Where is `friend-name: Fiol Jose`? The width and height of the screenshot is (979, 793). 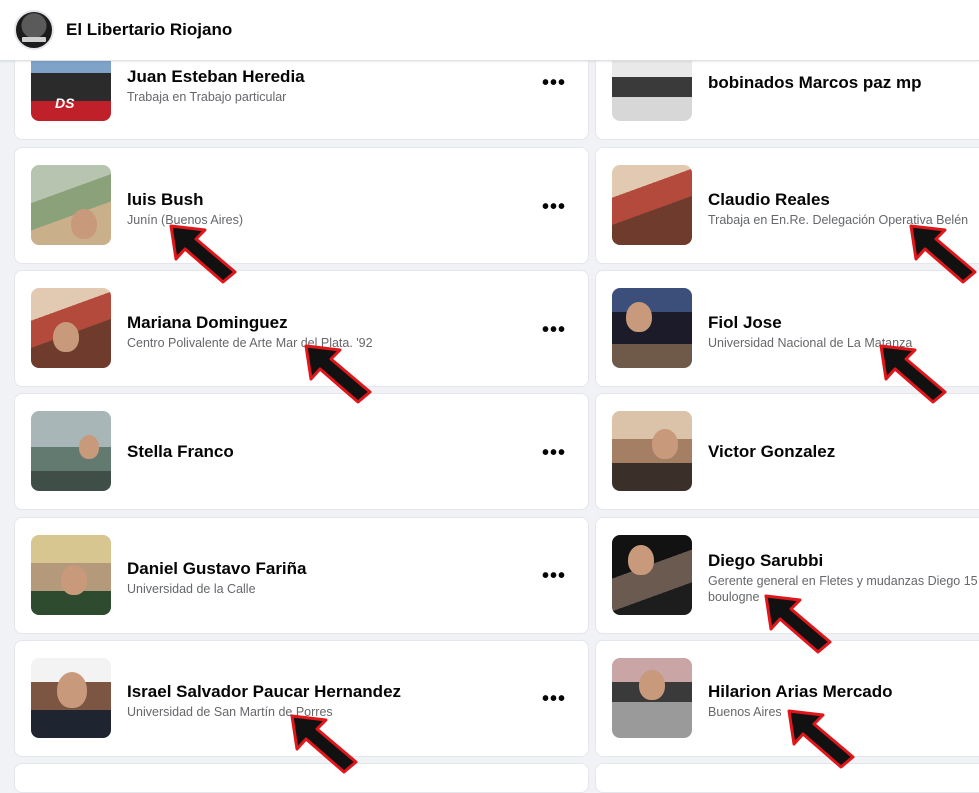
friend-name: Fiol Jose is located at coordinates (843, 323).